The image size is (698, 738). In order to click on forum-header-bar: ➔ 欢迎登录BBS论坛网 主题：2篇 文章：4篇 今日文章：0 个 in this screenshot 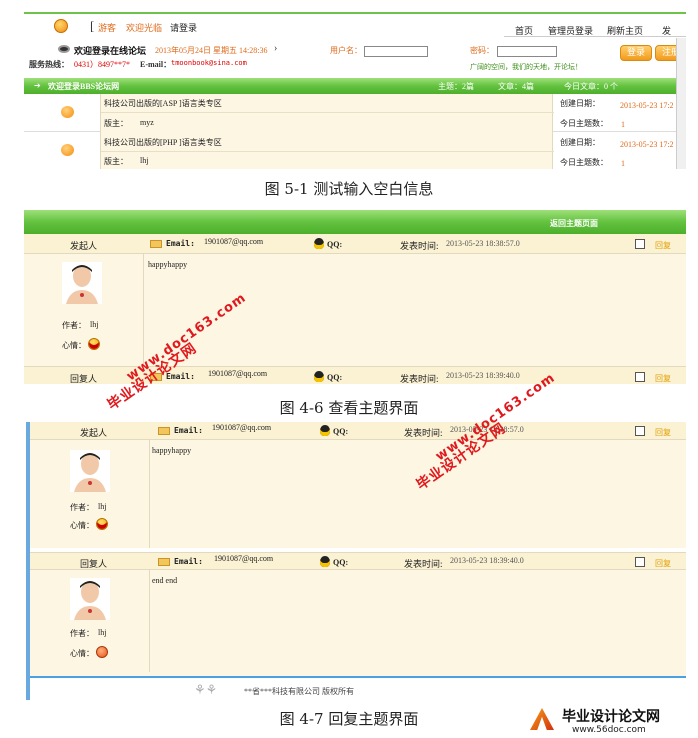, I will do `click(355, 86)`.